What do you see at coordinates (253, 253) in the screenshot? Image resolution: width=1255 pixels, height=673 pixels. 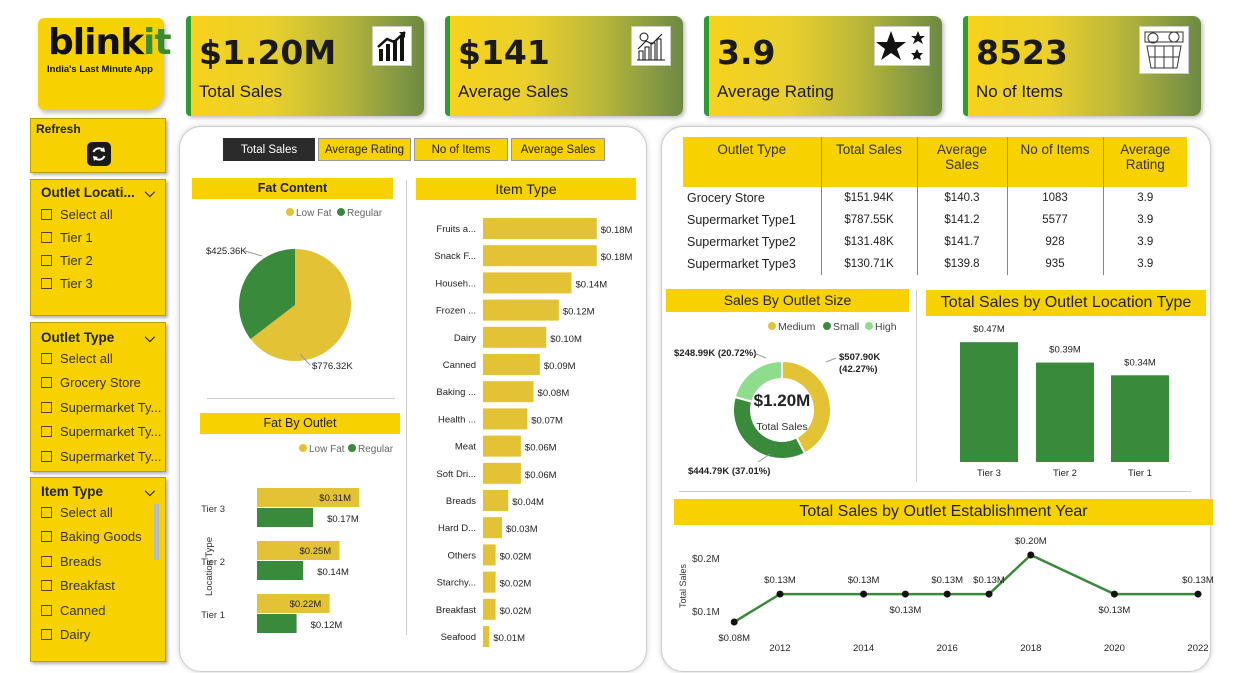 I see `leader-line` at bounding box center [253, 253].